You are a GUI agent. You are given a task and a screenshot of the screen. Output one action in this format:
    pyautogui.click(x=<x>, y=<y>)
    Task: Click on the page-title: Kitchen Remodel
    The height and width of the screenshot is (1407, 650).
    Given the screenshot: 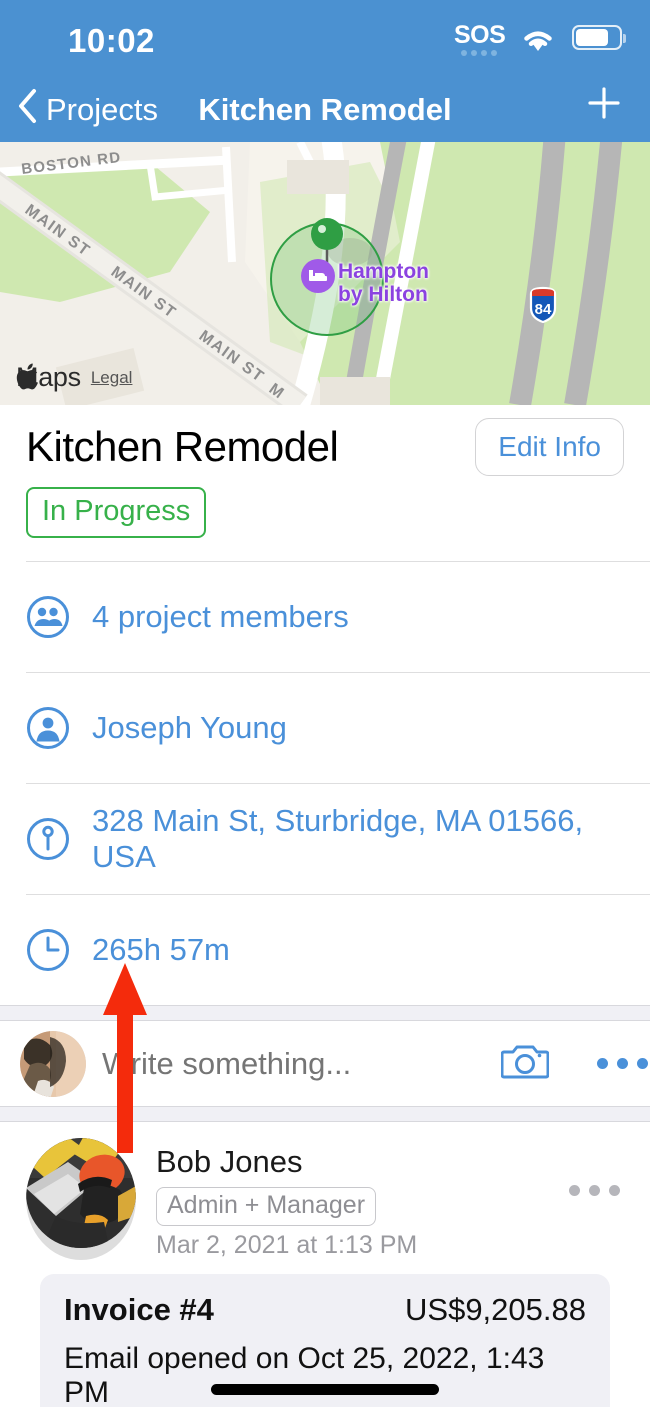 What is the action you would take?
    pyautogui.click(x=325, y=109)
    